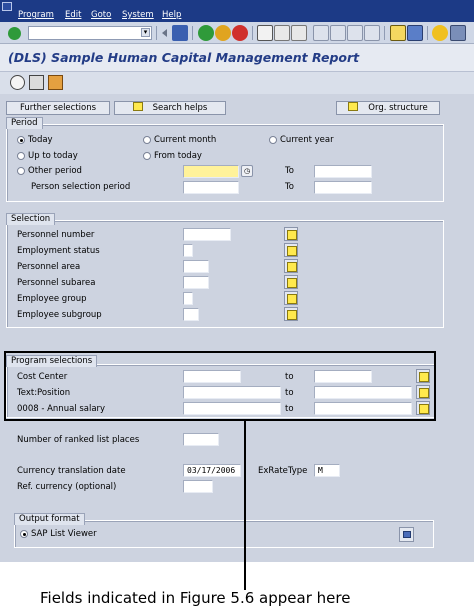 The image size is (474, 610). Describe the element at coordinates (7, 6) in the screenshot. I see `window-icon` at that location.